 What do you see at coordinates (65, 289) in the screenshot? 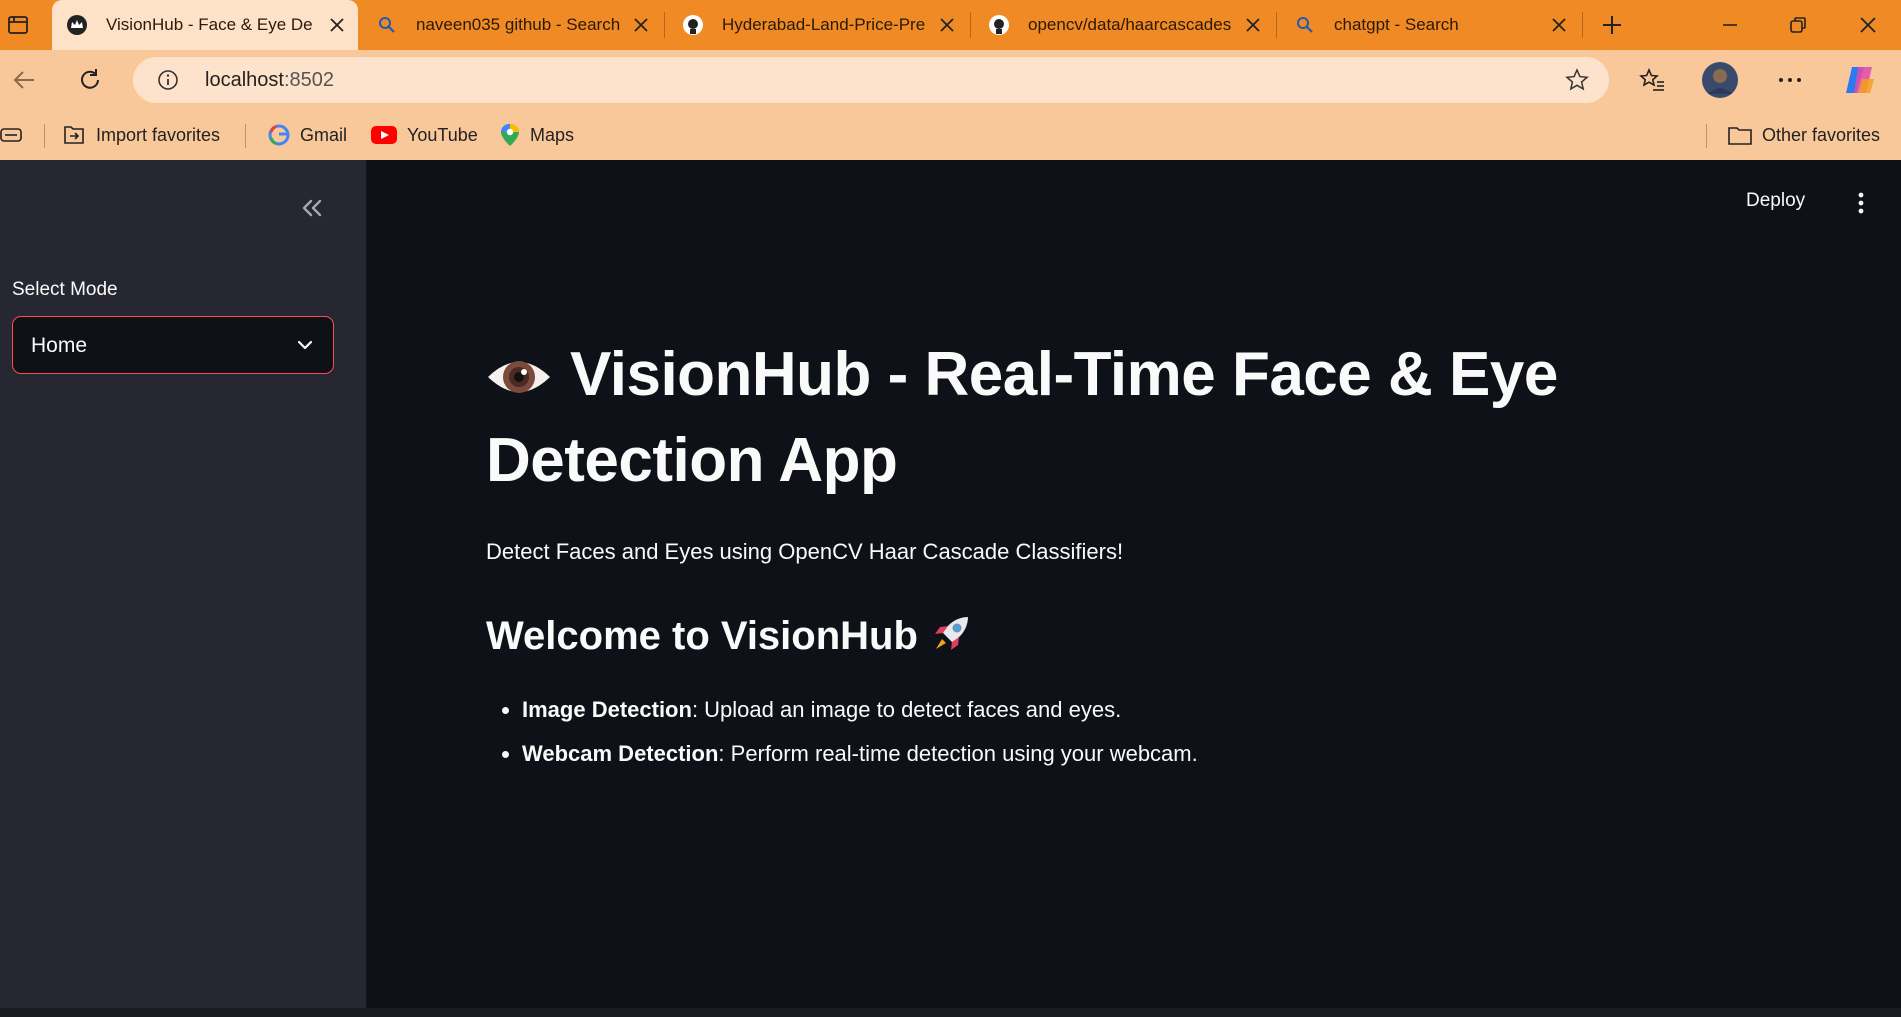
I see `select-mode-label: Select Mode` at bounding box center [65, 289].